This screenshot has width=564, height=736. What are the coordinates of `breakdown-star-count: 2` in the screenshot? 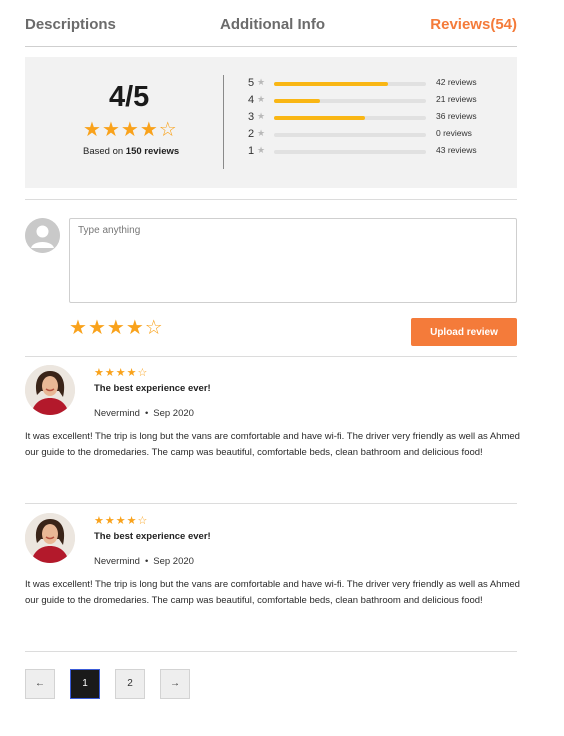 It's located at (251, 134).